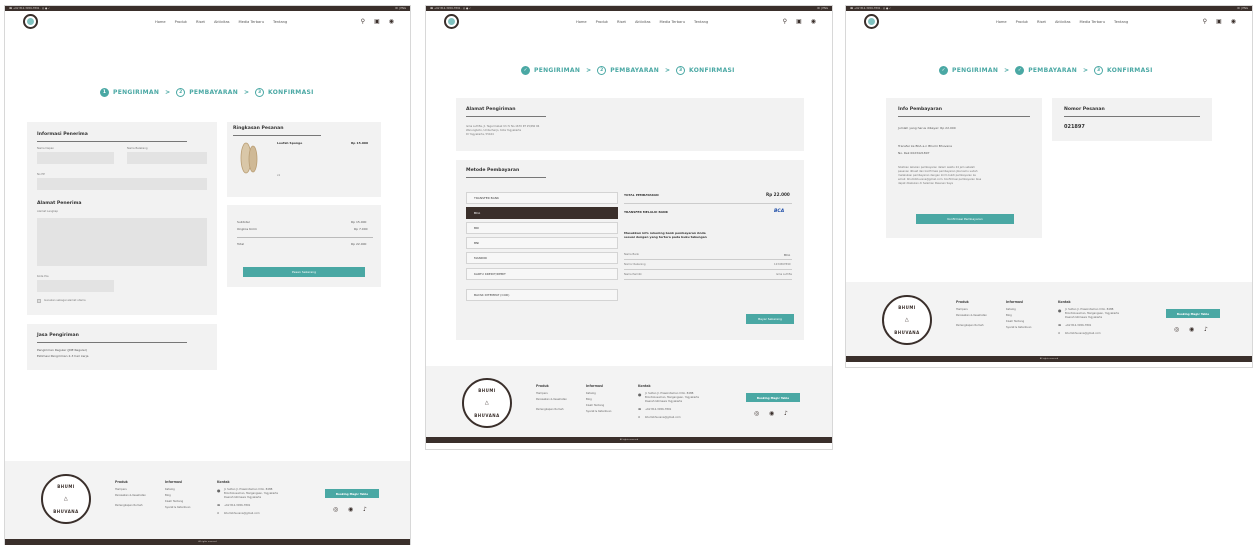 This screenshot has width=1253, height=545. What do you see at coordinates (75, 158) in the screenshot?
I see `first-name-input` at bounding box center [75, 158].